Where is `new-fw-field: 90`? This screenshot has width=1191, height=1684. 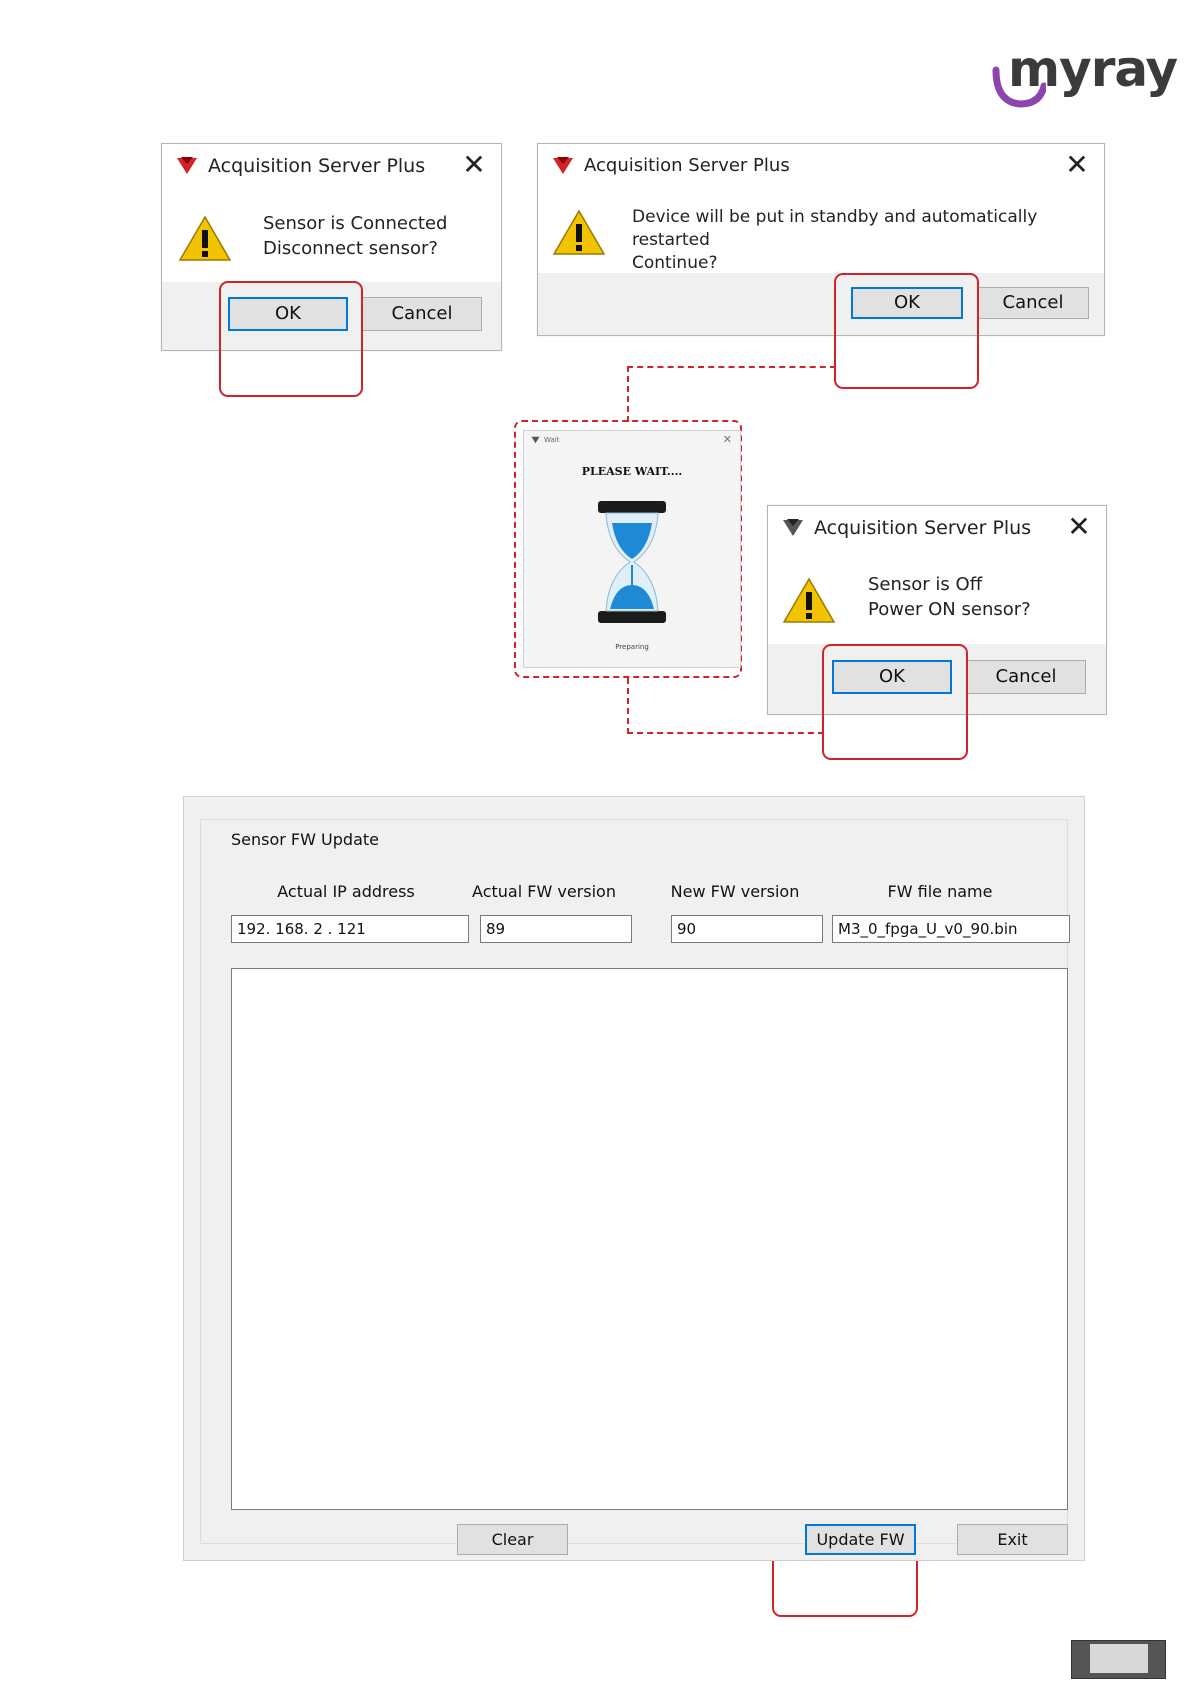
new-fw-field: 90 is located at coordinates (747, 929).